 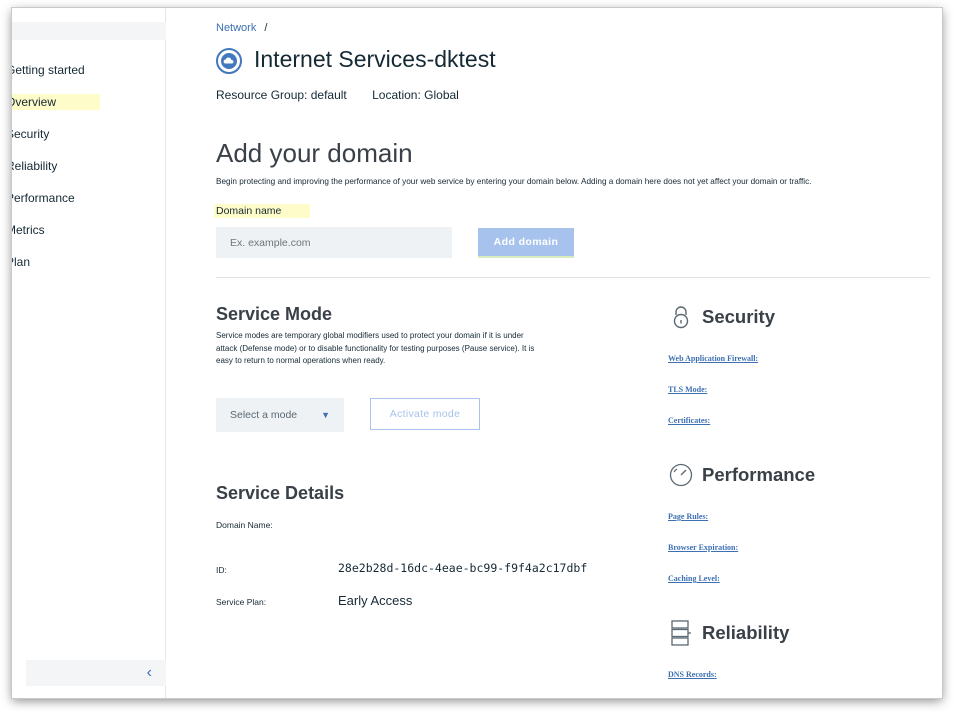 What do you see at coordinates (759, 474) in the screenshot?
I see `performance-title: Performance` at bounding box center [759, 474].